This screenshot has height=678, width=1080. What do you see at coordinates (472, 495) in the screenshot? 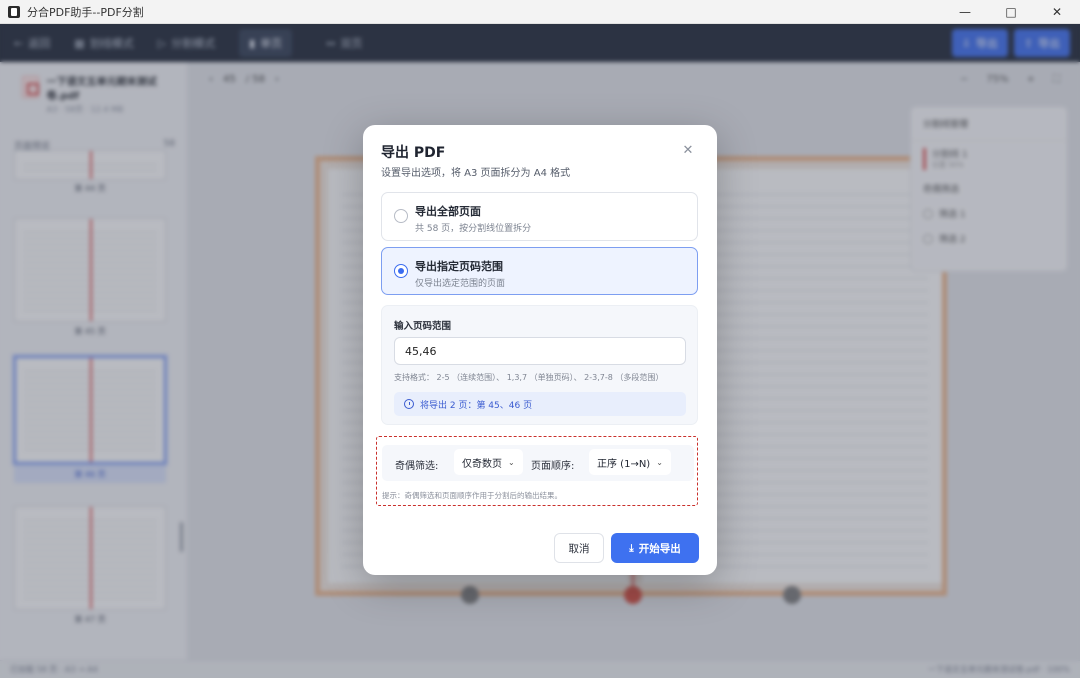
I see `filter-tip: 提示：奇偶筛选和页面顺序作用于分割后的输出结果。` at bounding box center [472, 495].